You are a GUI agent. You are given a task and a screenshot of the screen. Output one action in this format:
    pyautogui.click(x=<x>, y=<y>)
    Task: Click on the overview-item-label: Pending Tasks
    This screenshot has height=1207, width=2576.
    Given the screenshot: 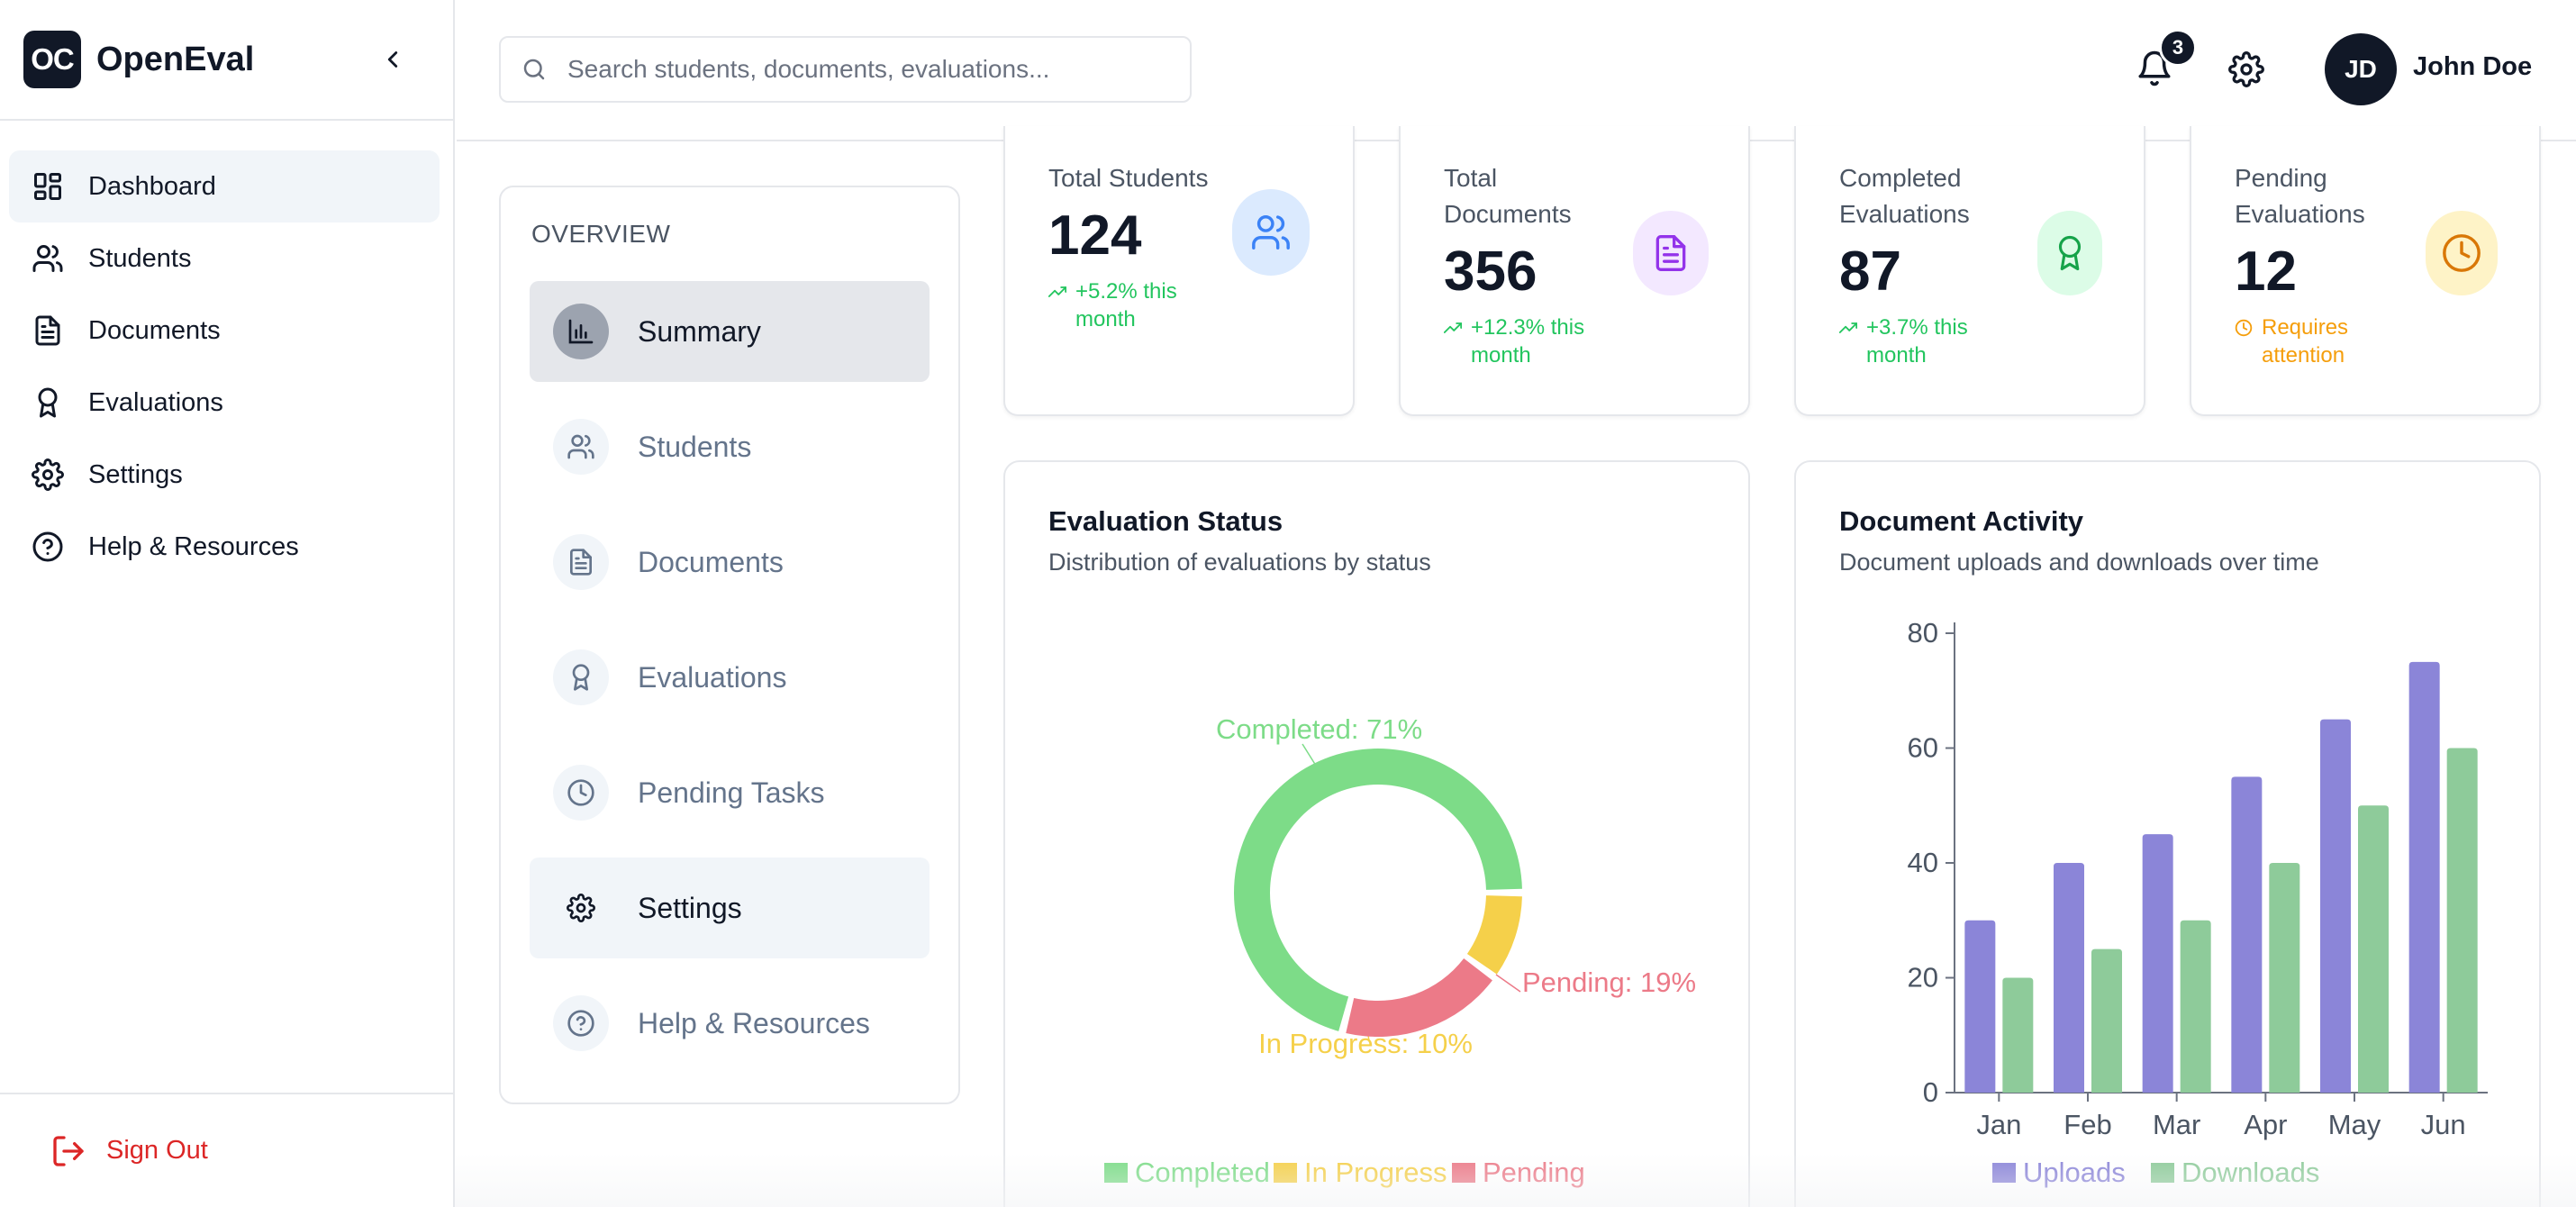 What is the action you would take?
    pyautogui.click(x=731, y=792)
    